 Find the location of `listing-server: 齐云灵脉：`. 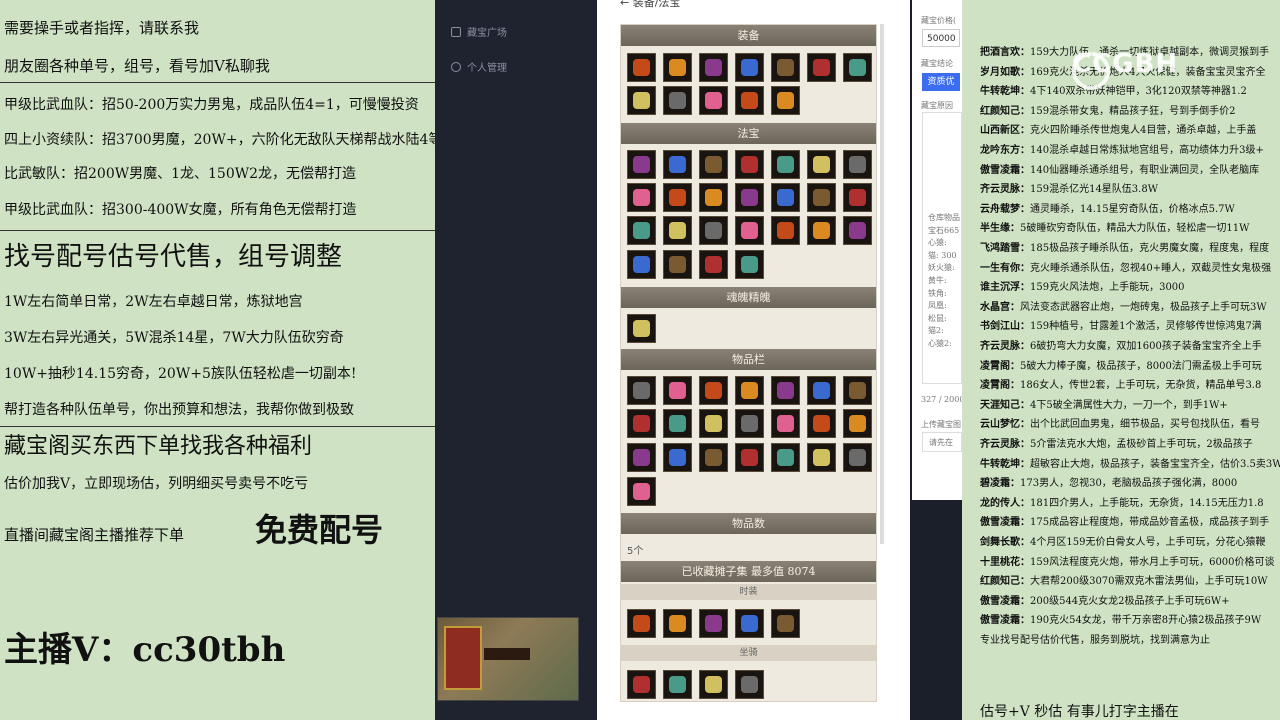

listing-server: 齐云灵脉： is located at coordinates (1005, 346).